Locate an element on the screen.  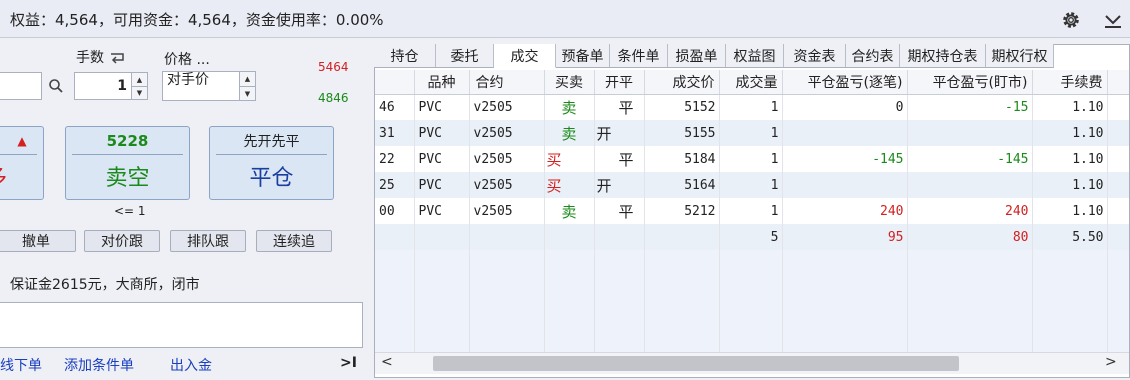
buy-long-label: 多 is located at coordinates (3, 176).